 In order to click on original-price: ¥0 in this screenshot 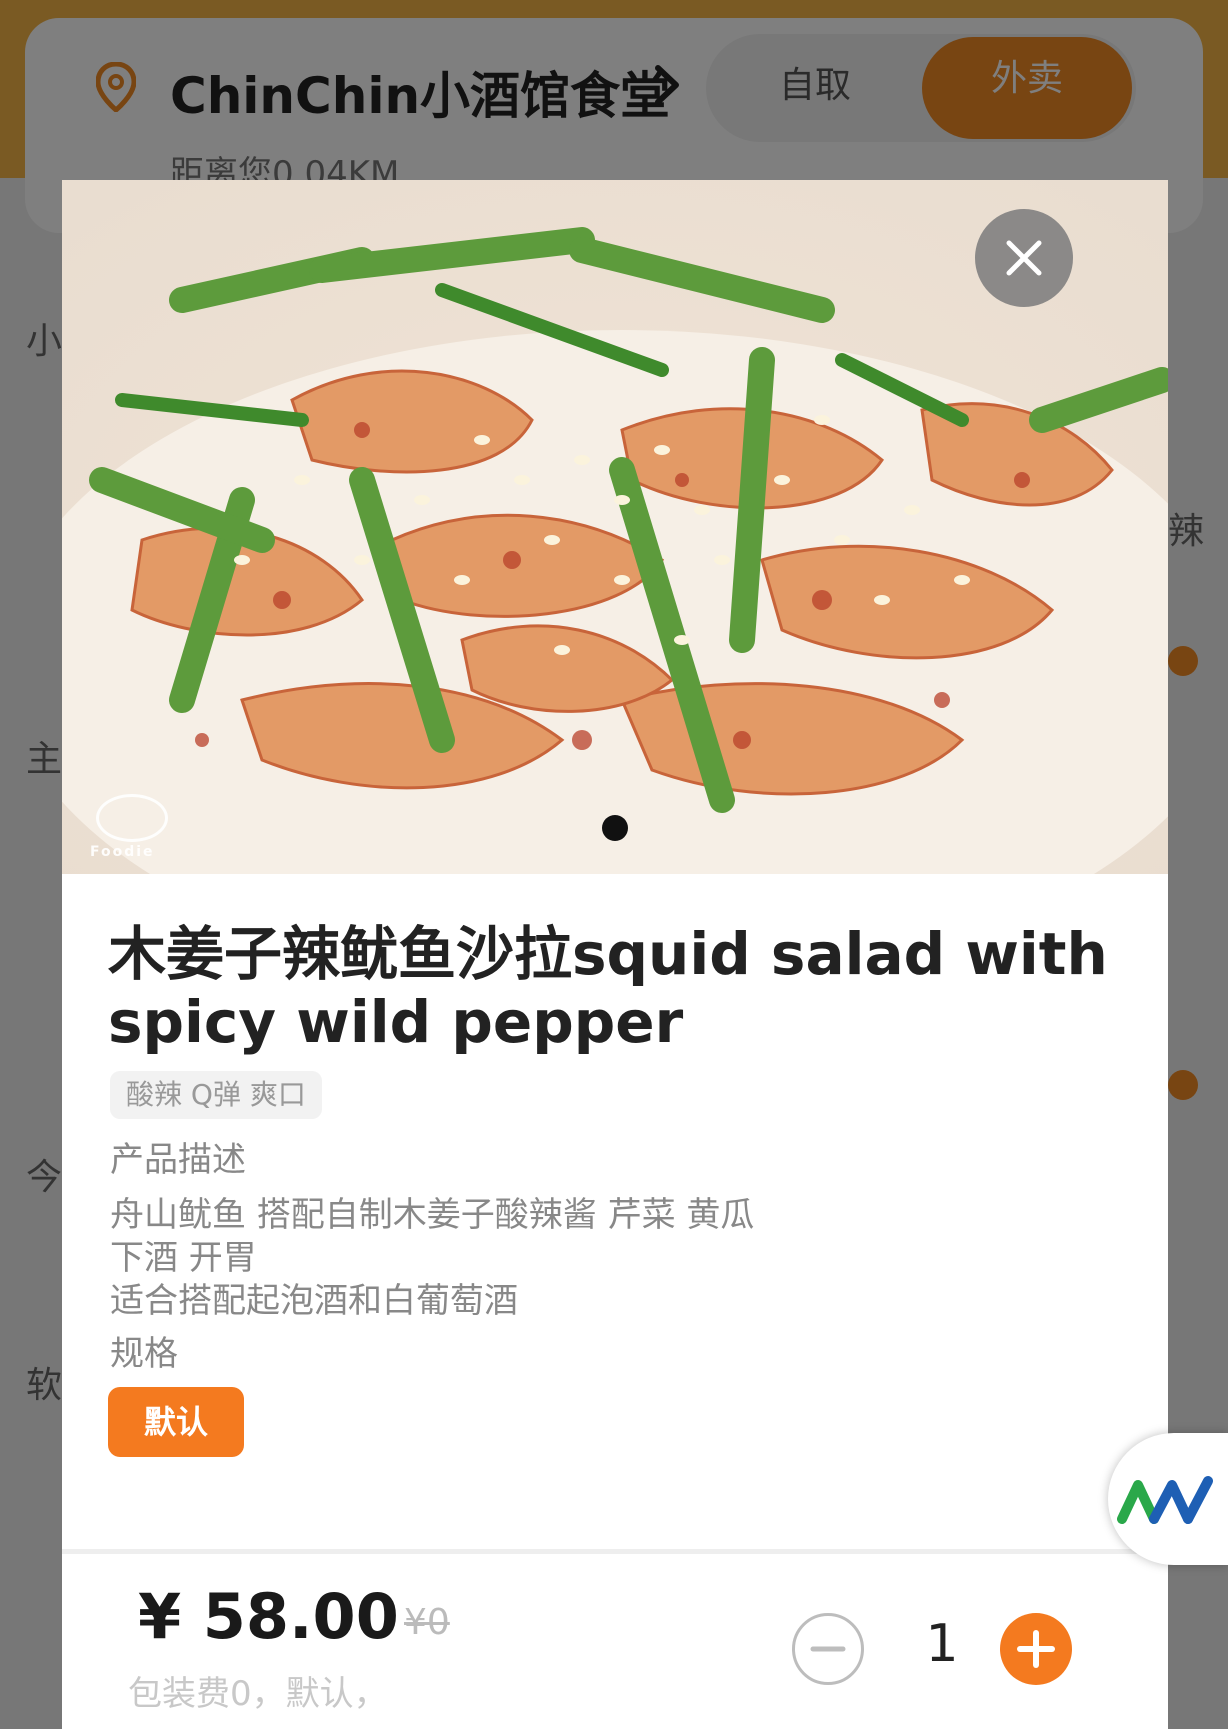, I will do `click(427, 1622)`.